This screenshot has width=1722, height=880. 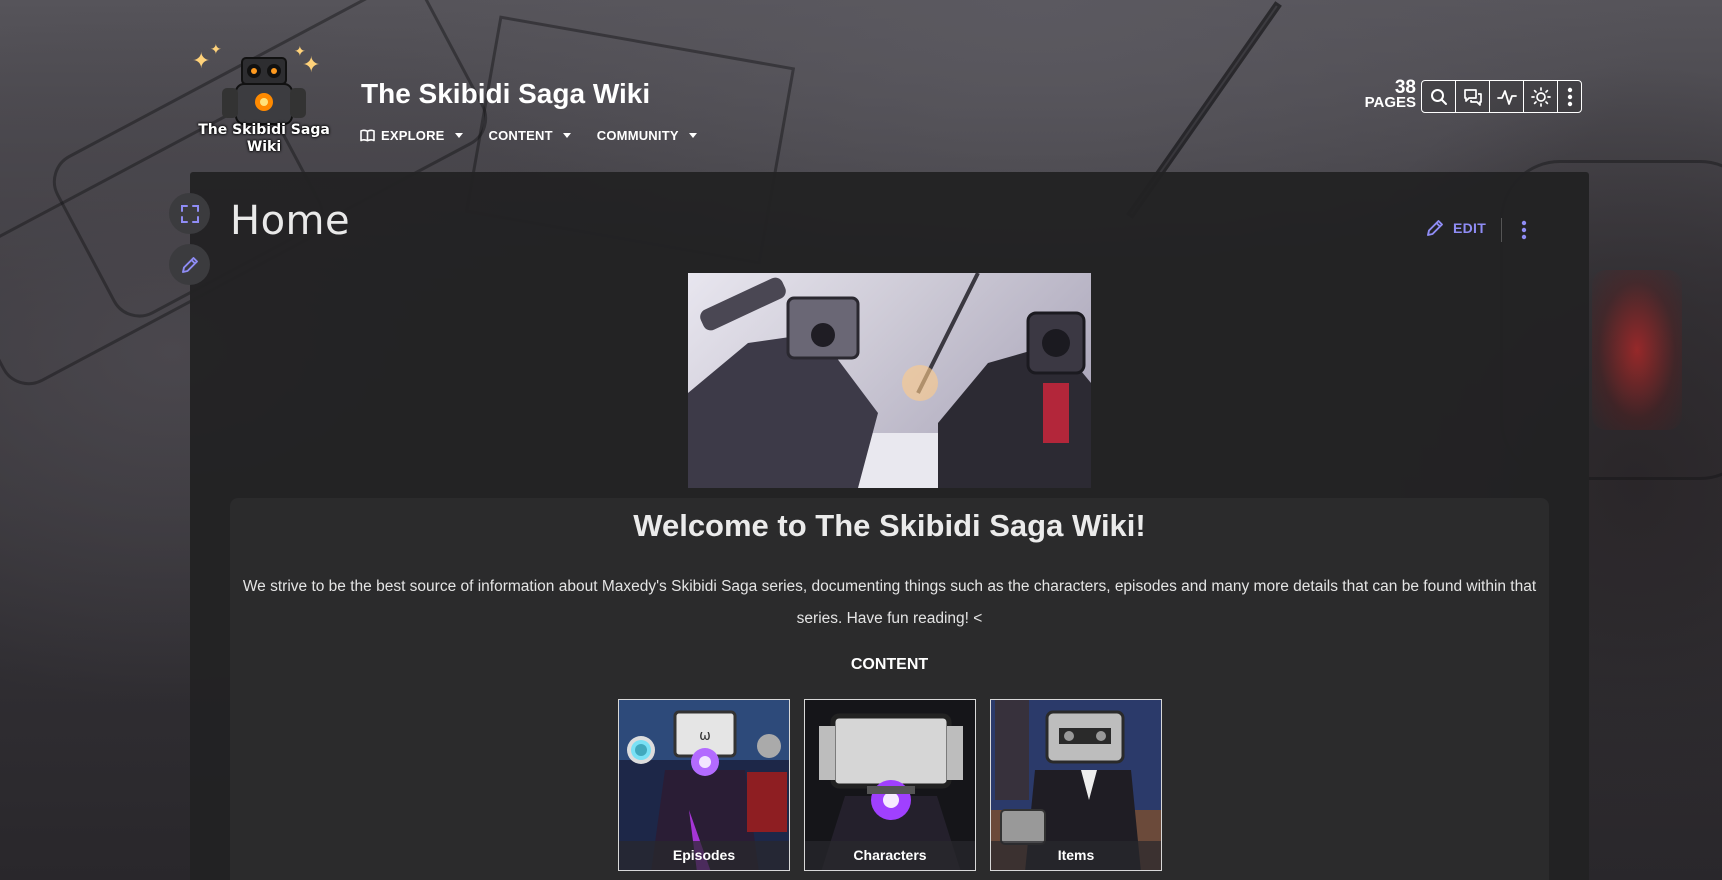 I want to click on card-characters: Characters, so click(x=890, y=785).